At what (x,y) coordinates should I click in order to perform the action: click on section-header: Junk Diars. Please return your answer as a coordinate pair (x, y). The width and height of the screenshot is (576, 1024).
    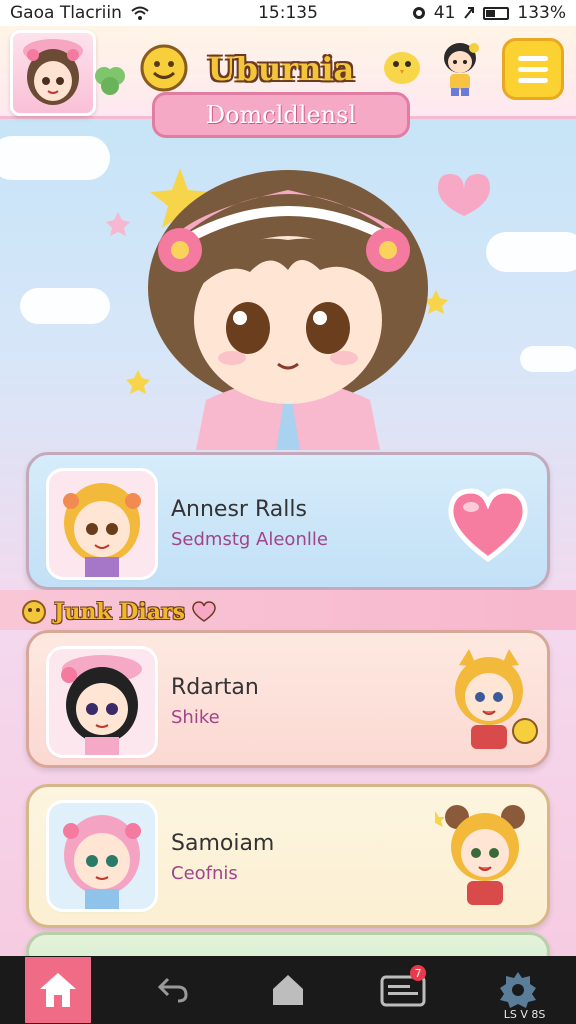
    Looking at the image, I should click on (118, 612).